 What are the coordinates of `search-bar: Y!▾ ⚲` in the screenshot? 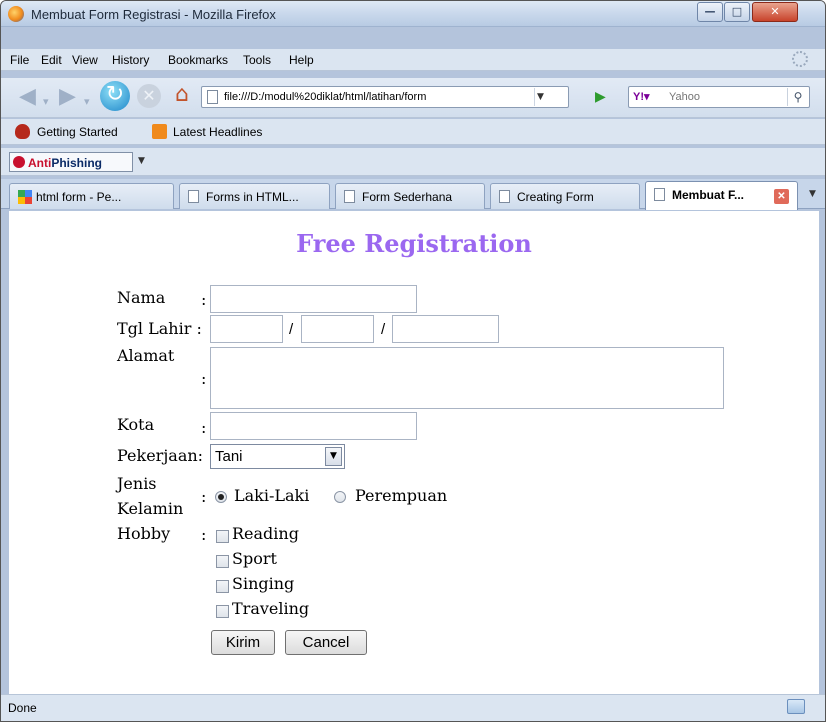 It's located at (719, 97).